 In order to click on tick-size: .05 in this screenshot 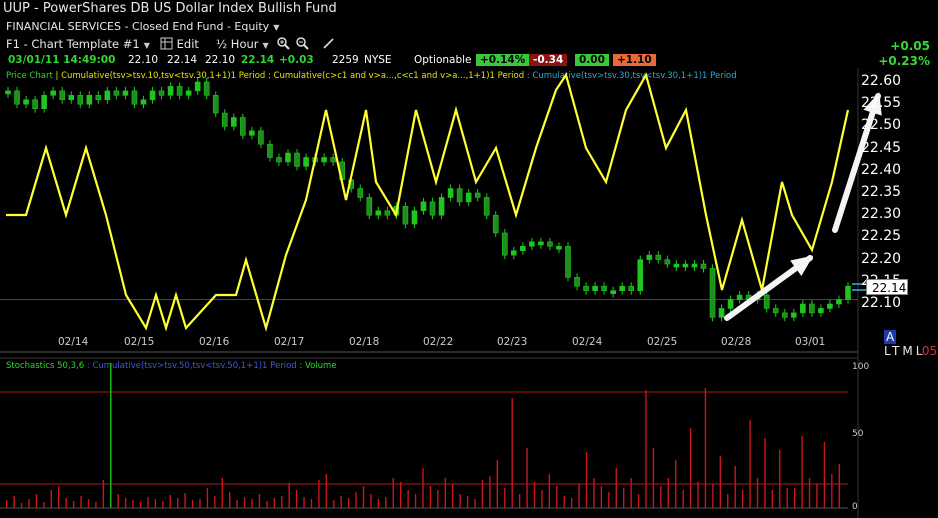, I will do `click(928, 351)`.